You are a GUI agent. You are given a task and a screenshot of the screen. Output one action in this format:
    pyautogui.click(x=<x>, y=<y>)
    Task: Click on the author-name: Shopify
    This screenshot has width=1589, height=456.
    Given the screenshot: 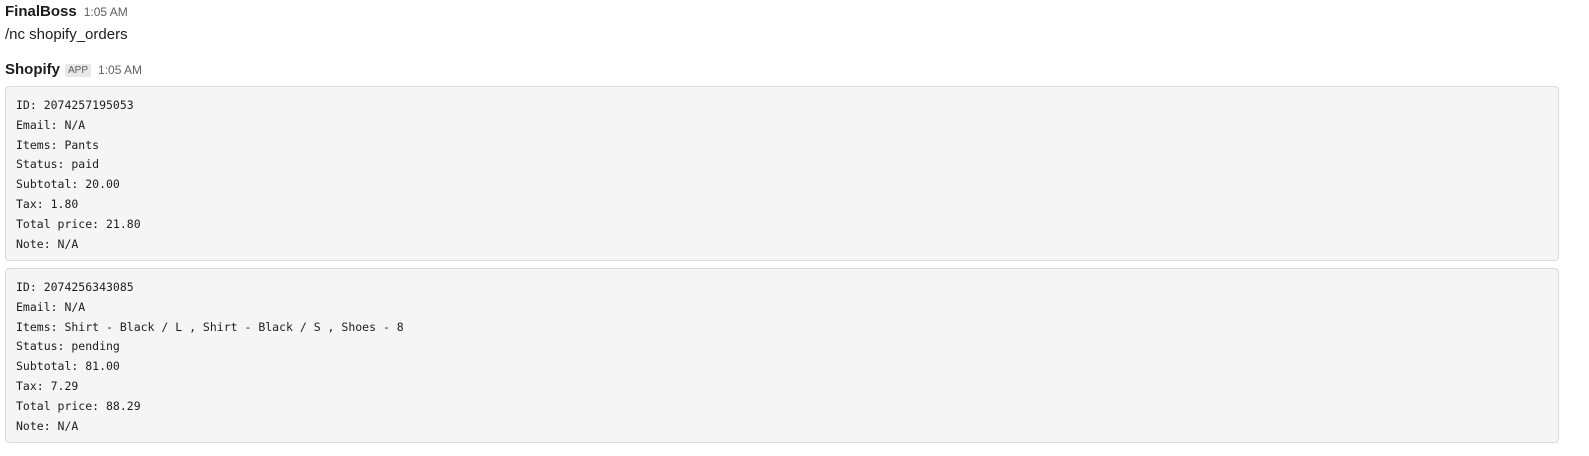 What is the action you would take?
    pyautogui.click(x=32, y=69)
    